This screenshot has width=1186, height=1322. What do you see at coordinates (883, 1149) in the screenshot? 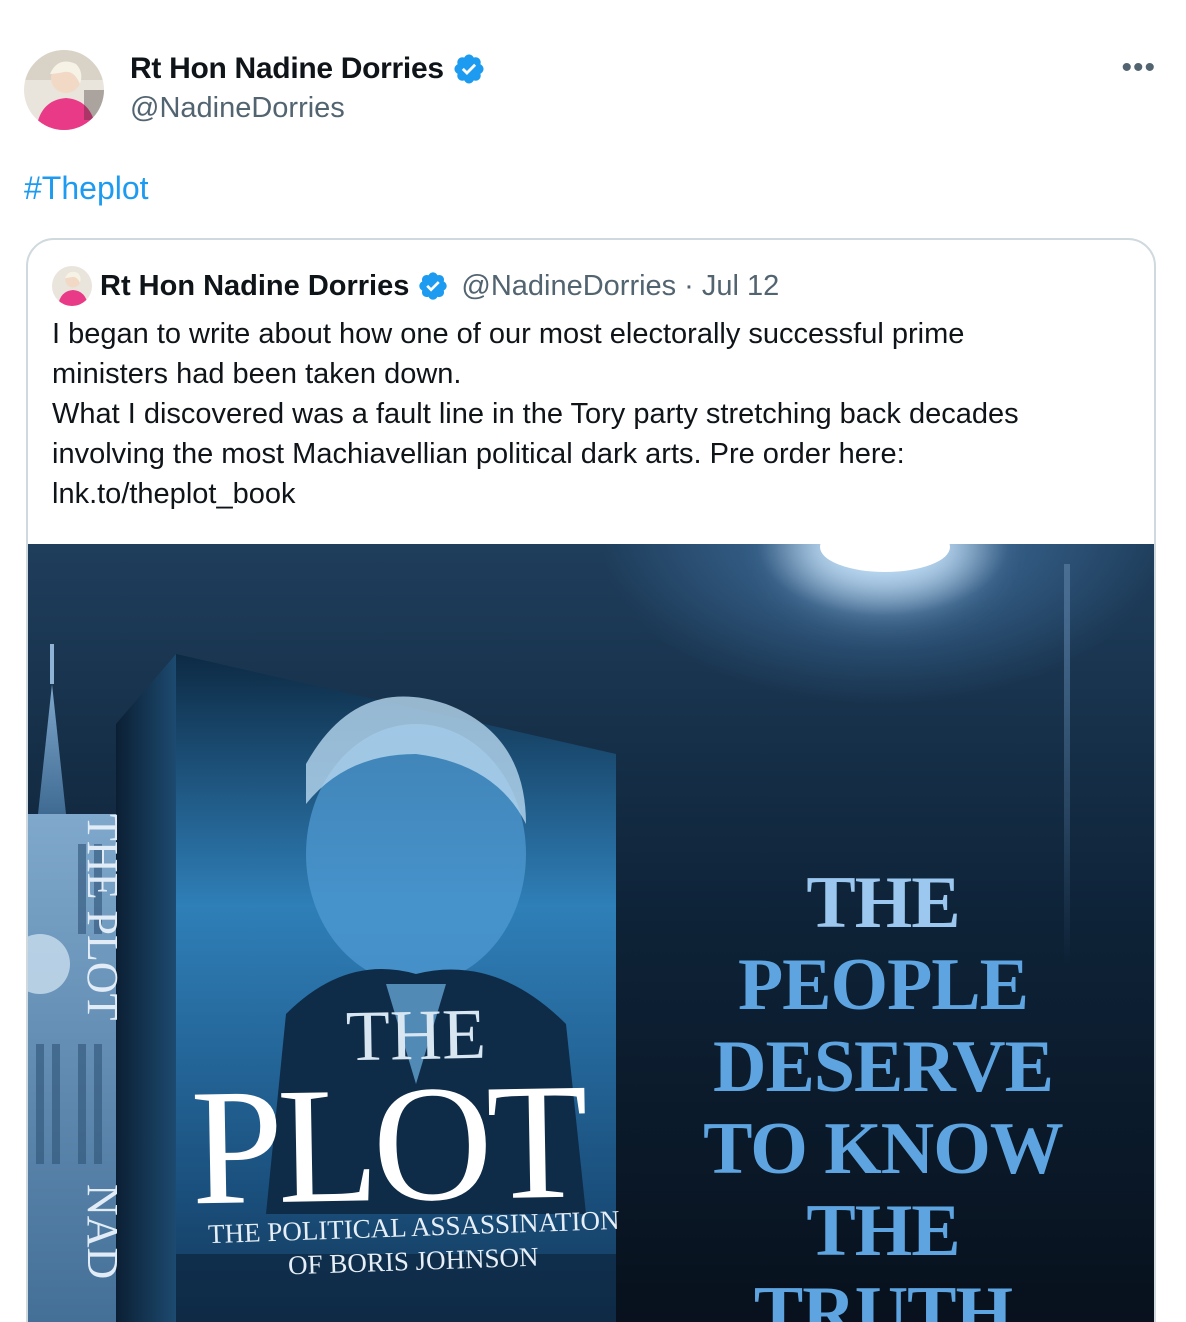
I see `slogan-line: TO KNOW` at bounding box center [883, 1149].